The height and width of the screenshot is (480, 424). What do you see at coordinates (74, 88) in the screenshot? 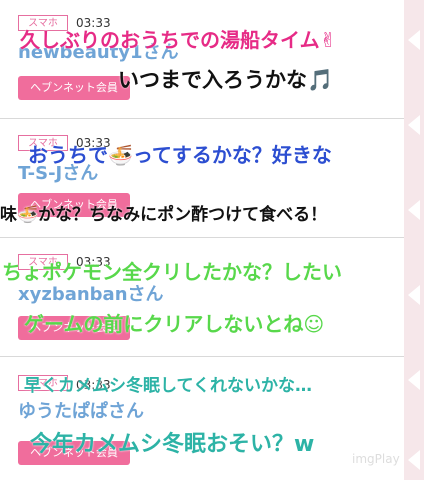
I see `member-tag: ヘブンネット会員` at bounding box center [74, 88].